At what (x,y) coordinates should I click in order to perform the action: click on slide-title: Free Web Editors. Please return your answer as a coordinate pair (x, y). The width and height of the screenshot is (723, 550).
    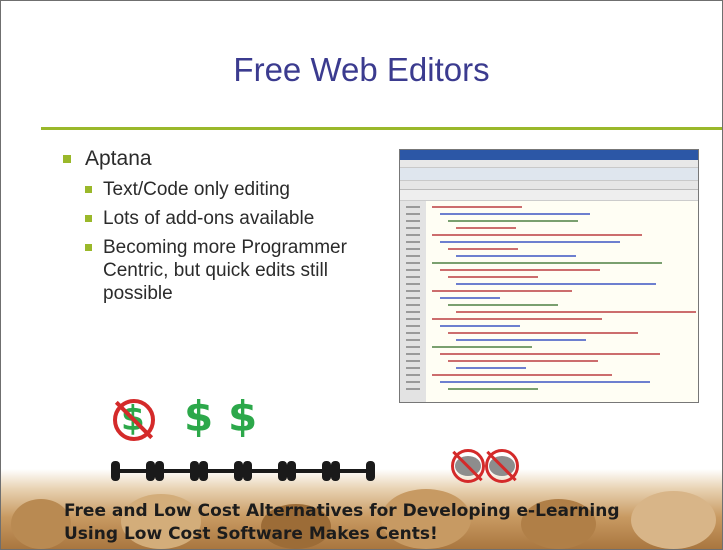
    Looking at the image, I should click on (361, 69).